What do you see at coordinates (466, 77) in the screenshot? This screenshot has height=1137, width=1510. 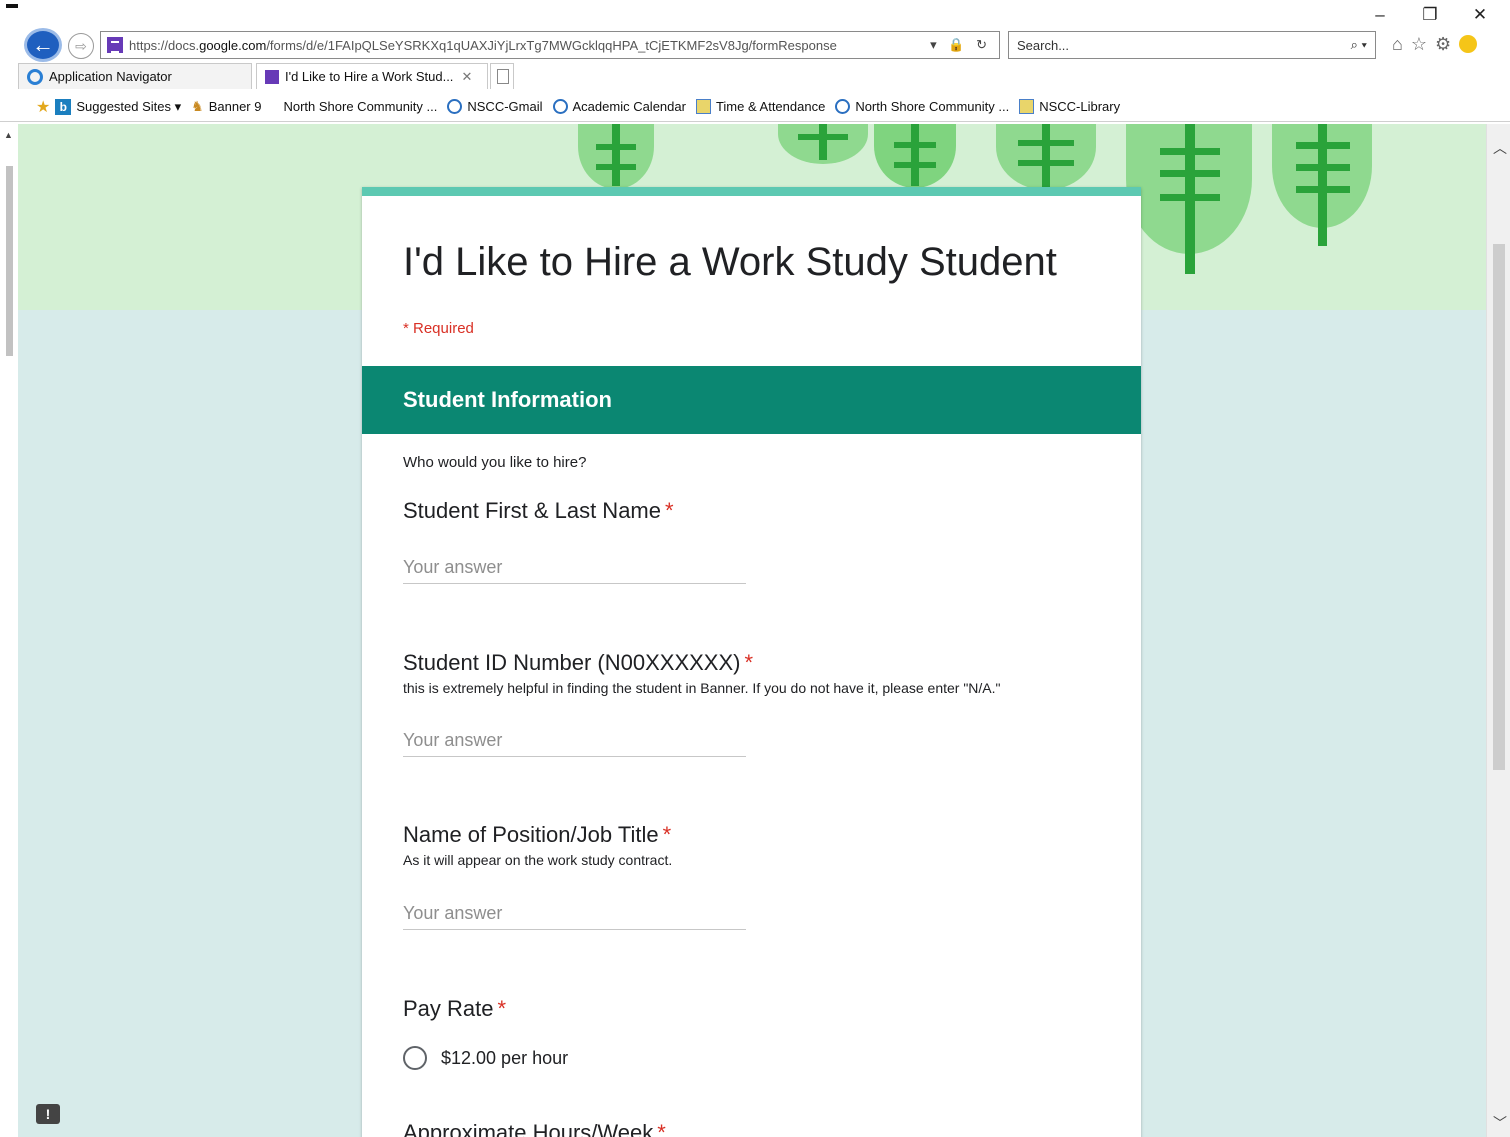 I see `close-tab-icon: ✕` at bounding box center [466, 77].